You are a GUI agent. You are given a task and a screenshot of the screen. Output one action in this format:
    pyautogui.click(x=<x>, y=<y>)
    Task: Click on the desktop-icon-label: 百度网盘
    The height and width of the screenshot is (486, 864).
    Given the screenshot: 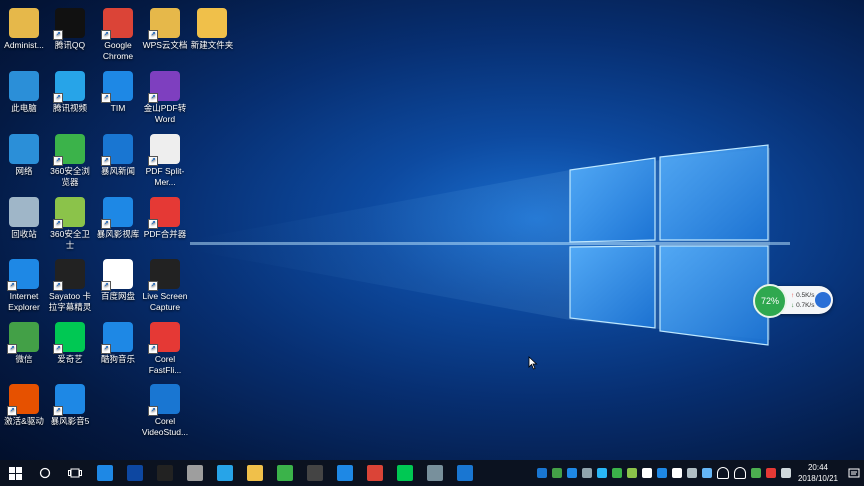 What is the action you would take?
    pyautogui.click(x=117, y=296)
    